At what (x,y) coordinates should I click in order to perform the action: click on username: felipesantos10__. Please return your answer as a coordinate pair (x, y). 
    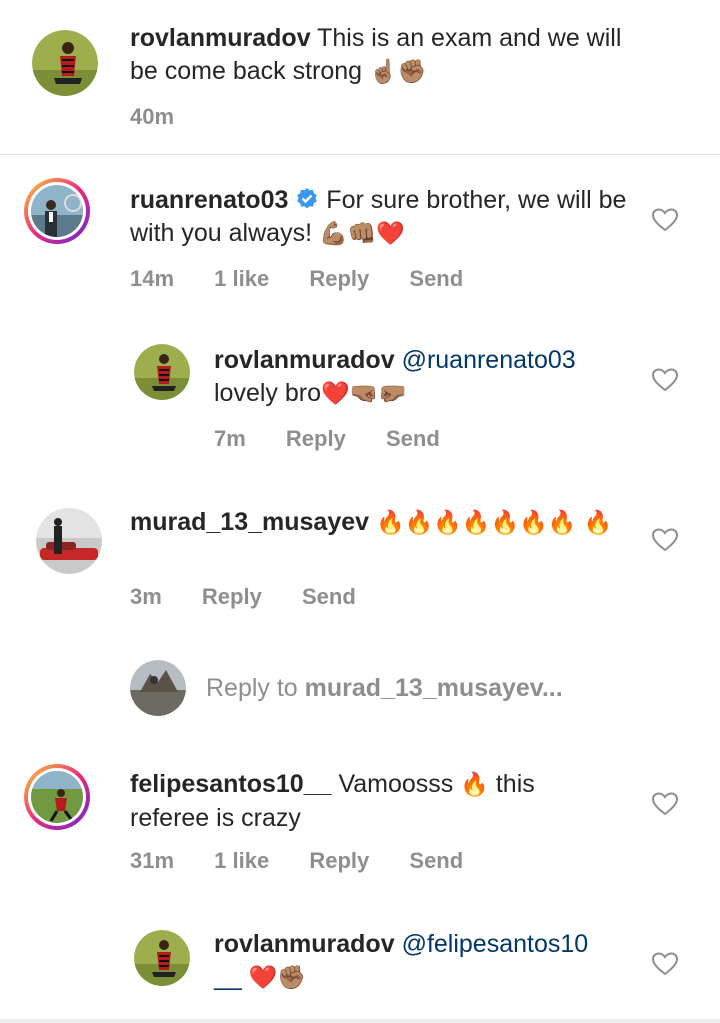
    Looking at the image, I should click on (231, 784).